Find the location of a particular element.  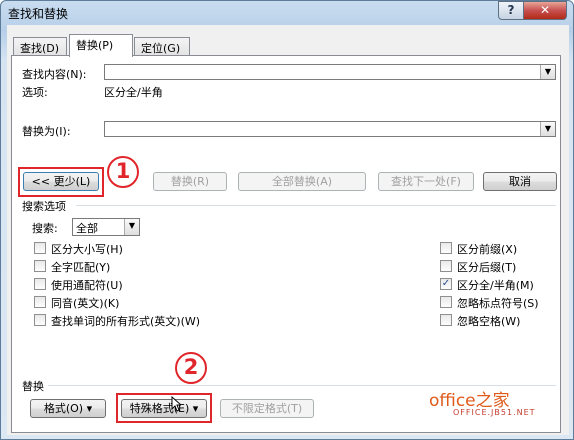

less-button: << 更少(L) is located at coordinates (61, 181).